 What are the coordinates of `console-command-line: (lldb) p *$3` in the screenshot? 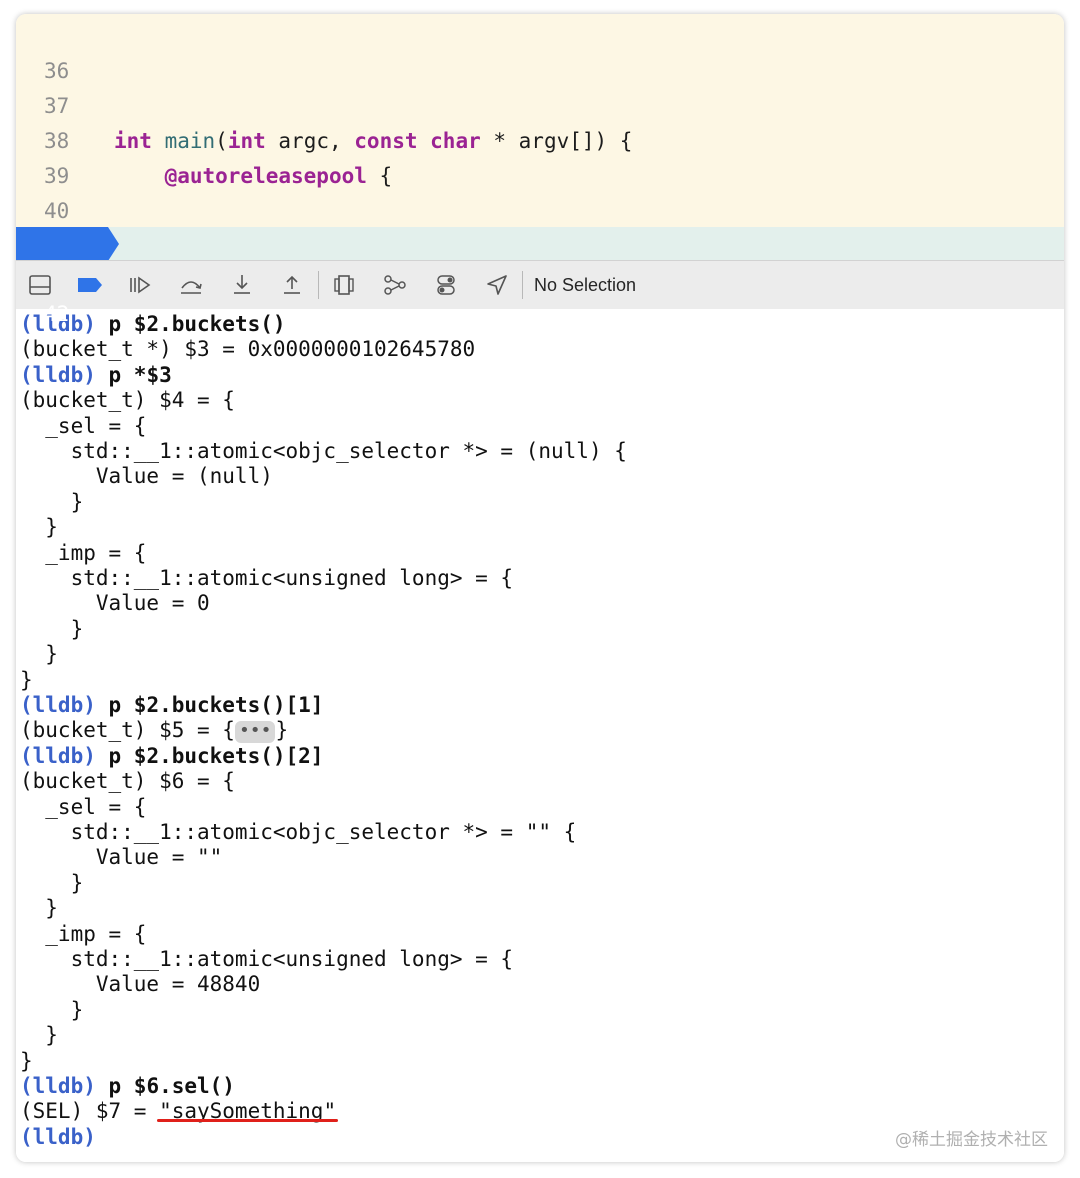 It's located at (96, 375).